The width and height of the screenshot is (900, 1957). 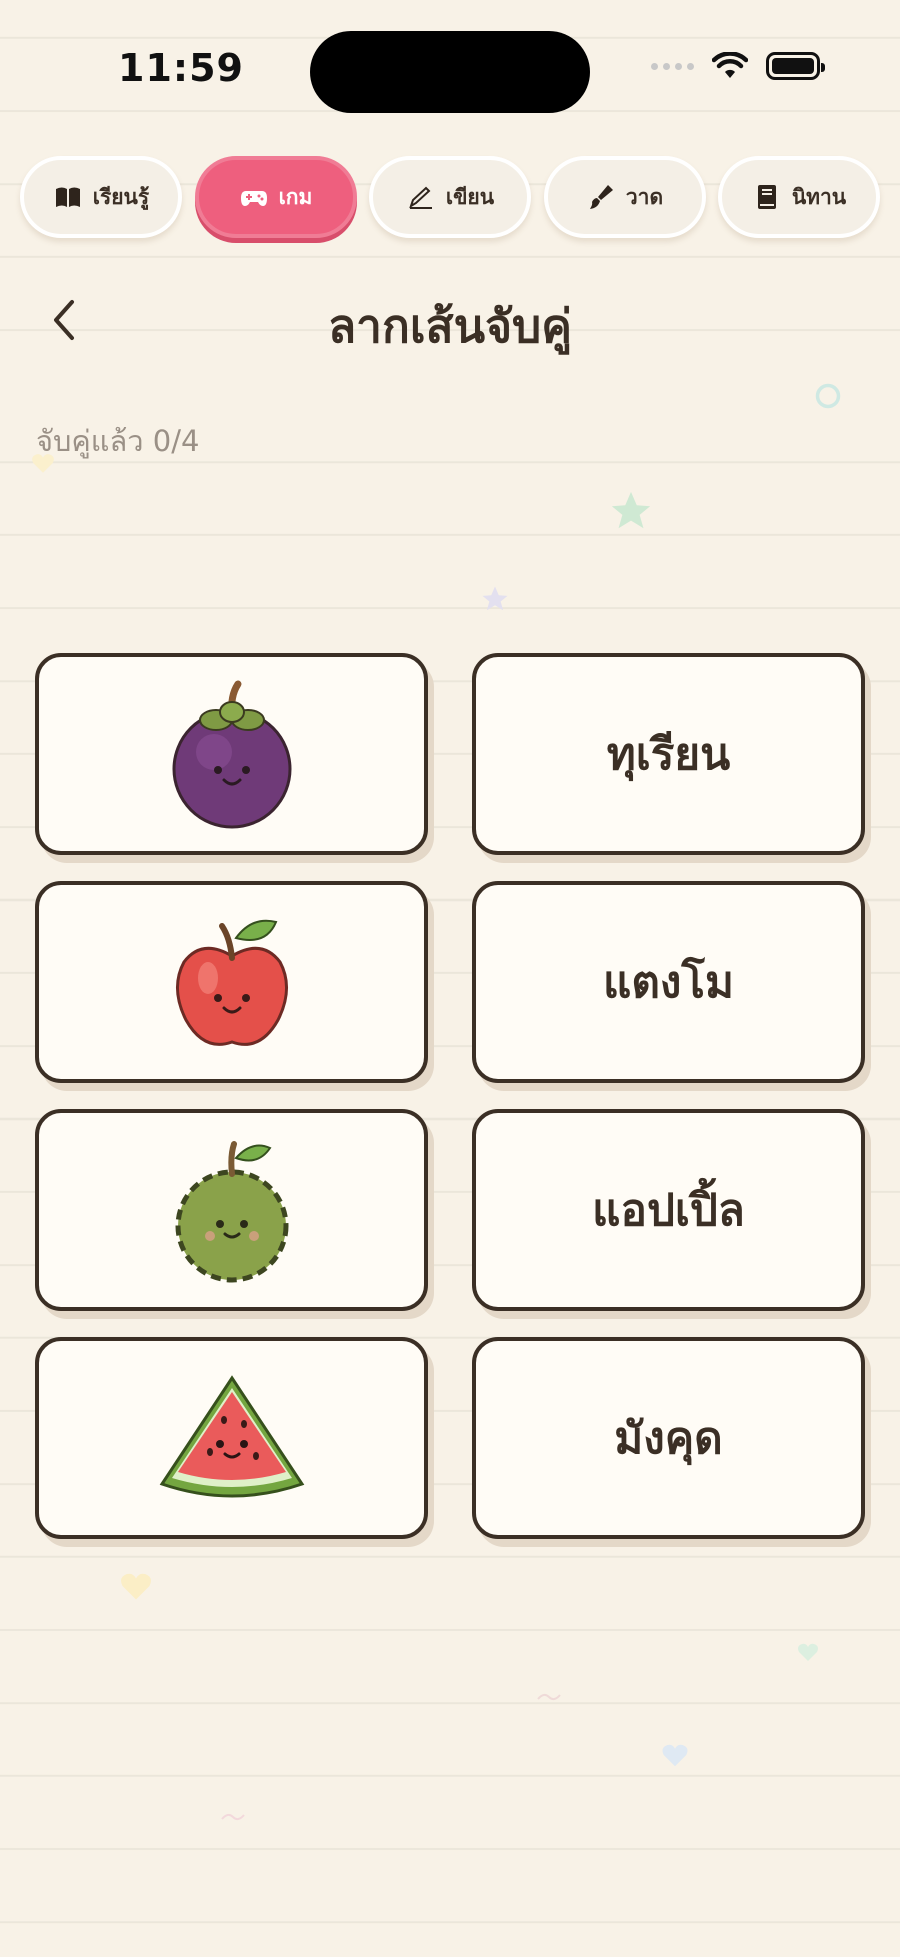 I want to click on picture-card-watermelon, so click(x=231, y=1438).